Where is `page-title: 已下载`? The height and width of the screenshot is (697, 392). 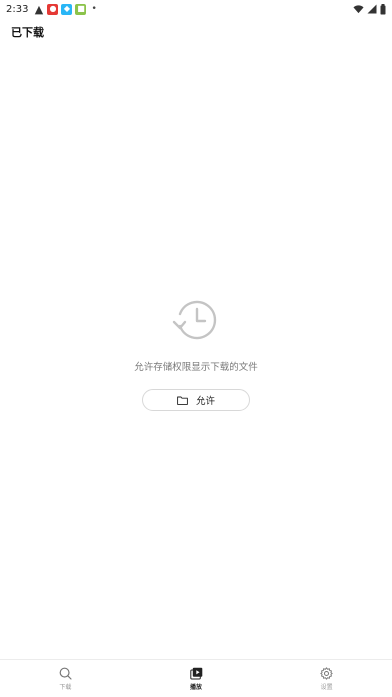 page-title: 已下载 is located at coordinates (27, 32).